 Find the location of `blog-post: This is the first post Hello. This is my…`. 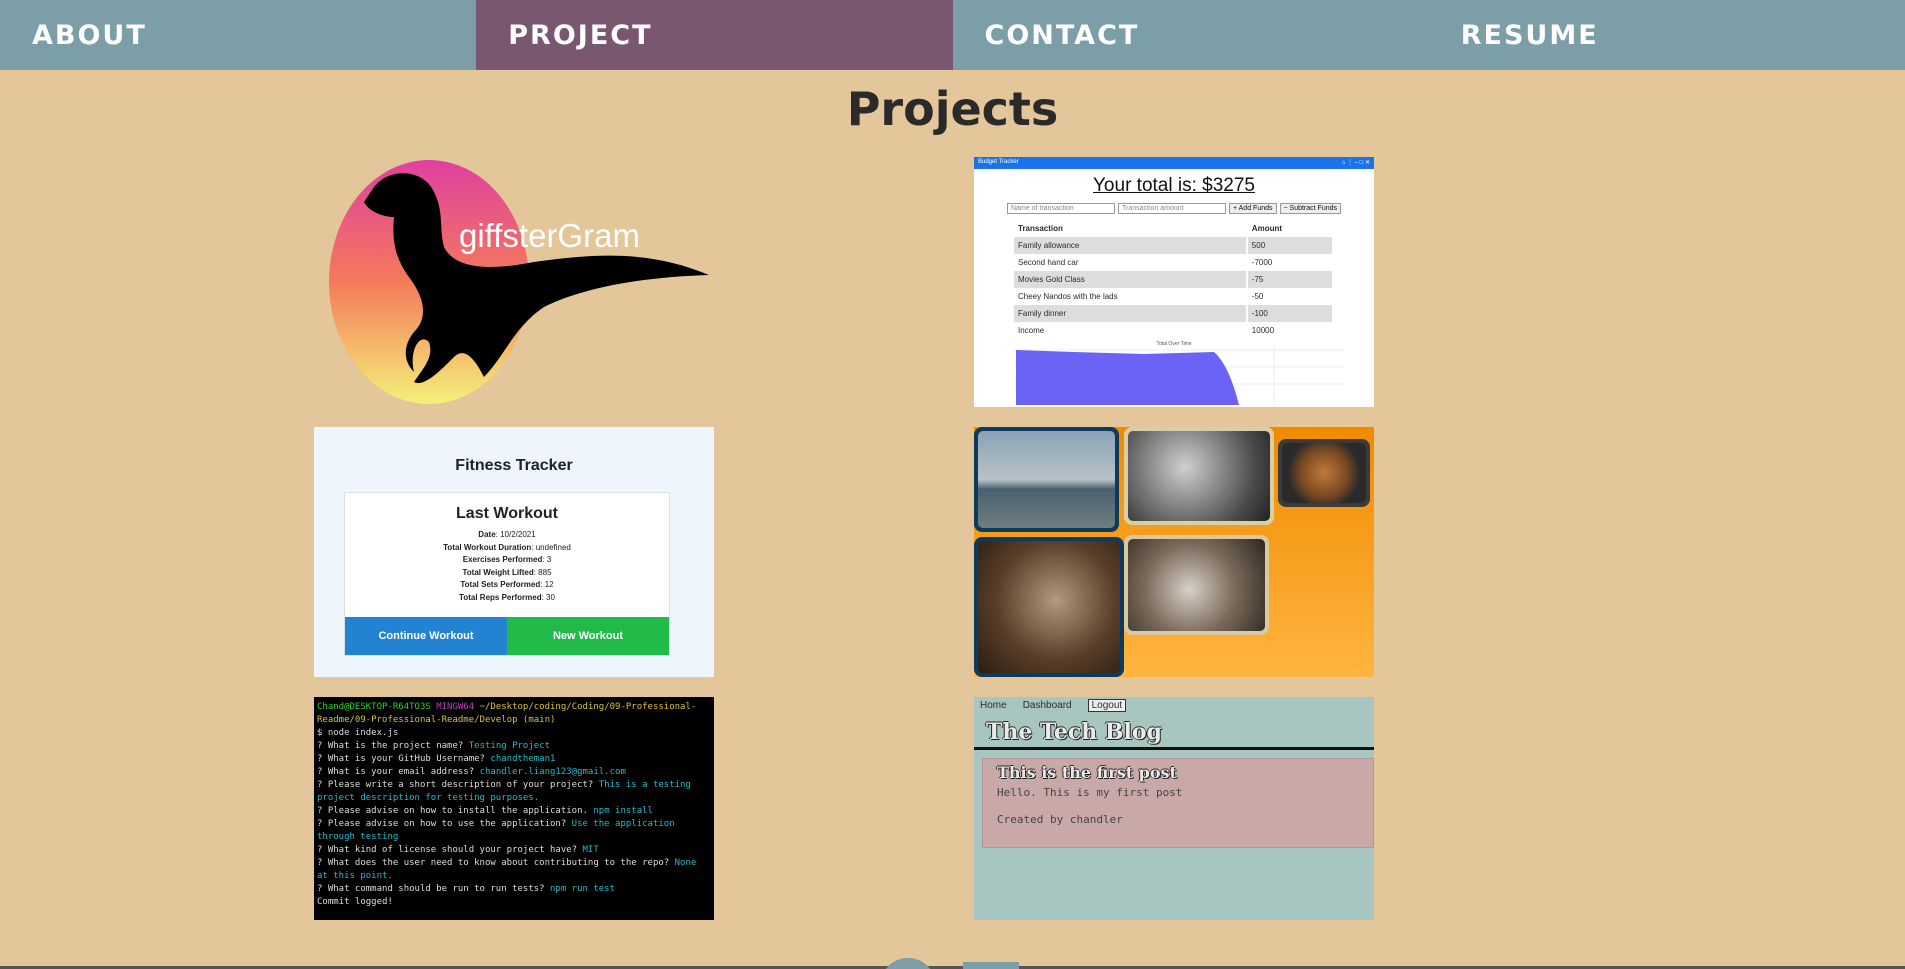

blog-post: This is the first post Hello. This is my… is located at coordinates (1178, 803).